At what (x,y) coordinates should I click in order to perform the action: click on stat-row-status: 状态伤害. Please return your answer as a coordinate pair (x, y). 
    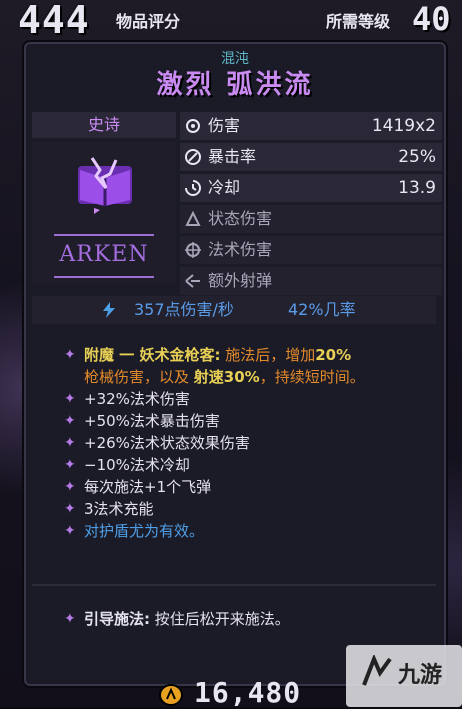
    Looking at the image, I should click on (311, 219).